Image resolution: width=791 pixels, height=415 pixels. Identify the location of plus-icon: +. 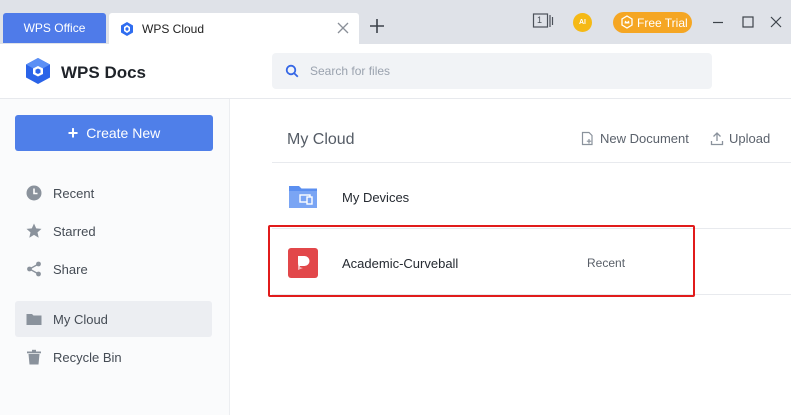
(73, 133).